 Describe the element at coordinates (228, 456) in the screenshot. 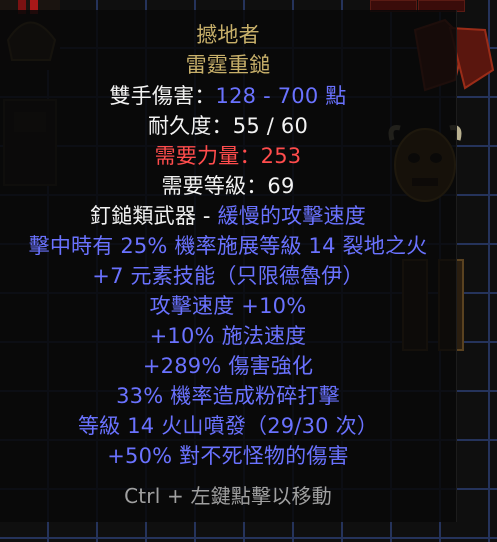

I see `property-line: +50% 對不死怪物的傷害` at that location.